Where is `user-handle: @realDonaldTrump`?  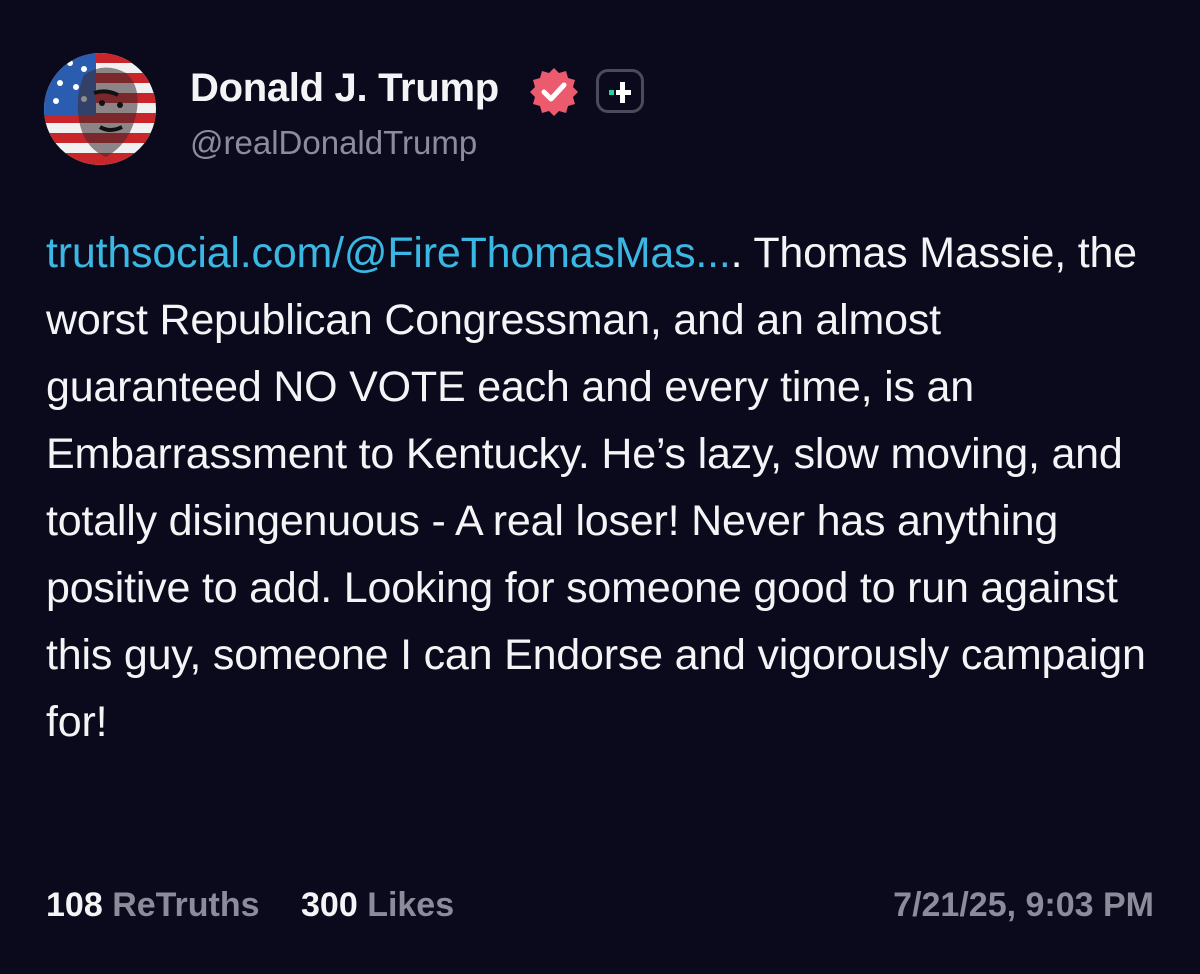 user-handle: @realDonaldTrump is located at coordinates (333, 143).